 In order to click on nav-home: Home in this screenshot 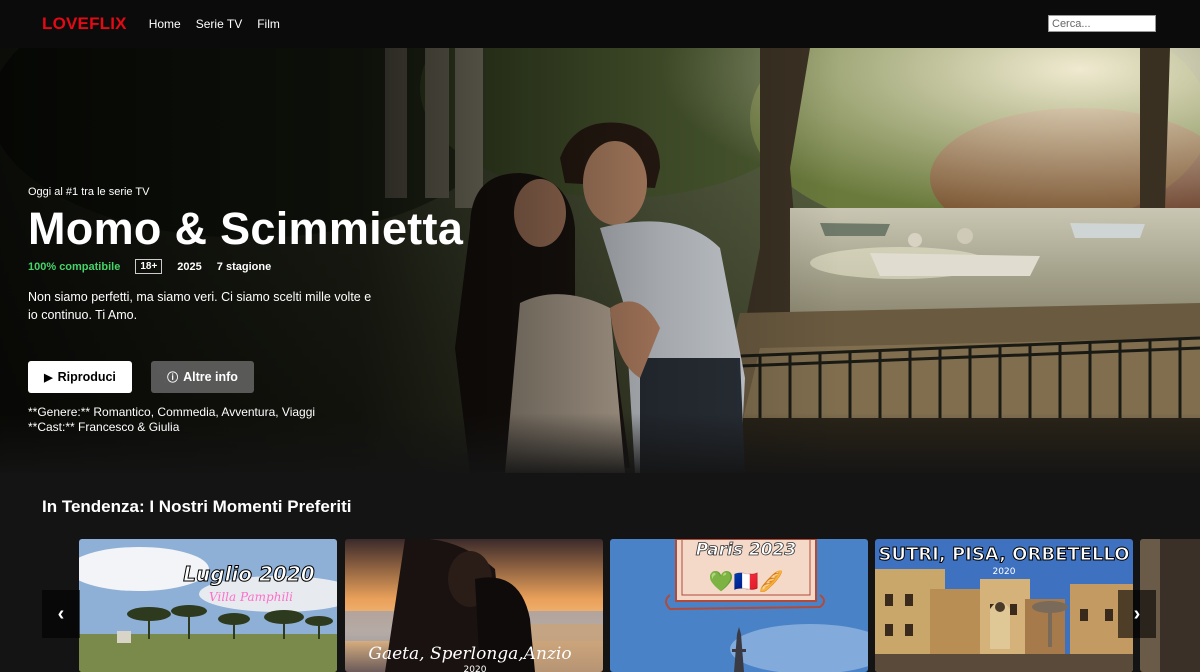, I will do `click(165, 24)`.